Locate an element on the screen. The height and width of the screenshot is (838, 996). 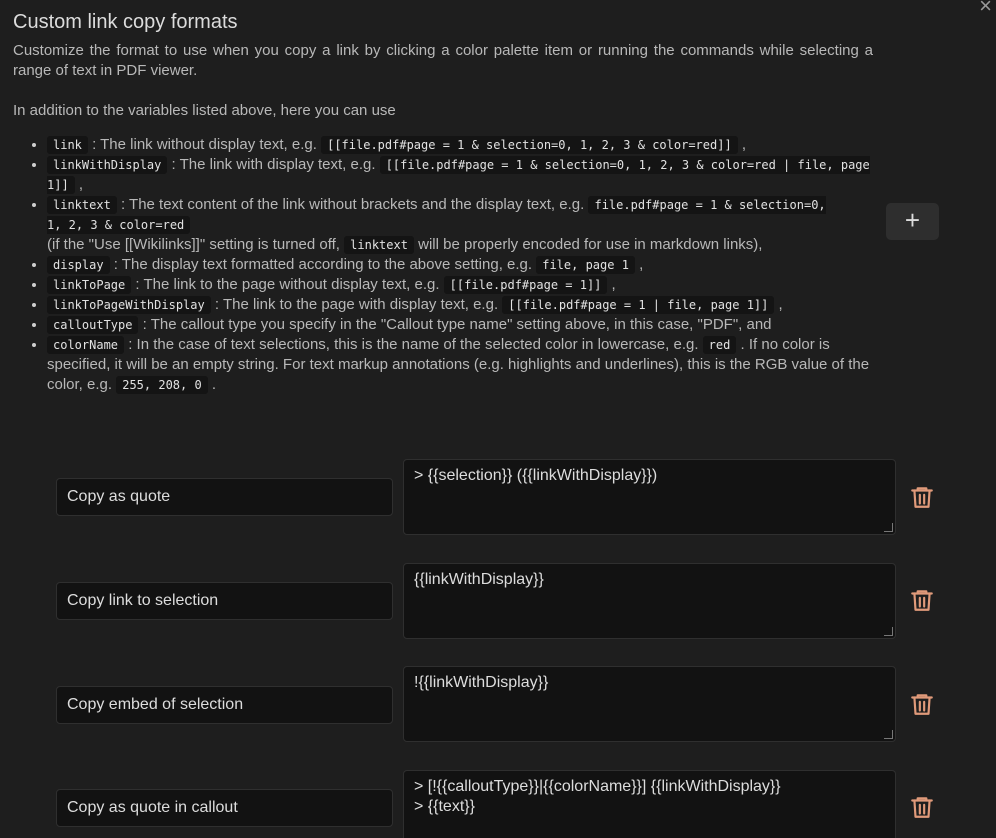
variable-name: calloutType is located at coordinates (93, 325).